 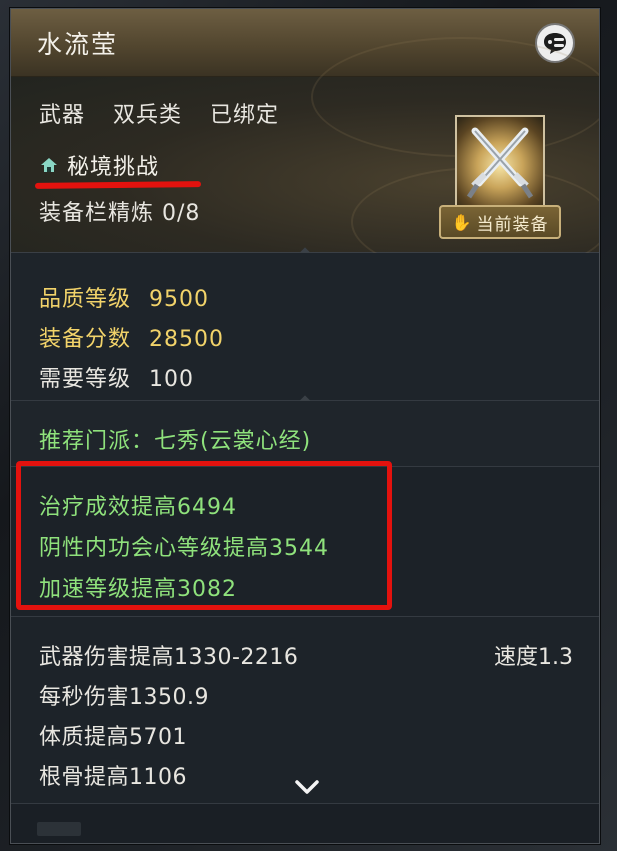 I want to click on item-icon-frame, so click(x=500, y=161).